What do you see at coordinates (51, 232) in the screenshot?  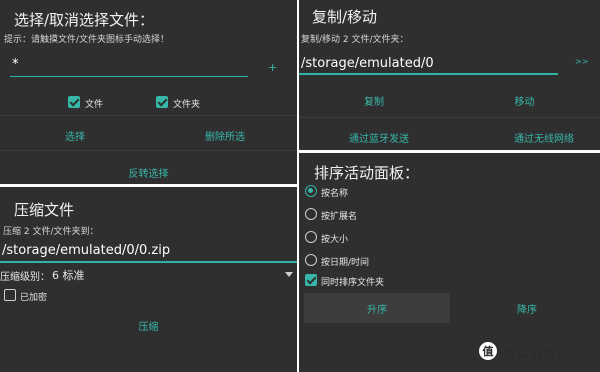 I see `compress-hint: 压缩 2 文件/文件夹到：` at bounding box center [51, 232].